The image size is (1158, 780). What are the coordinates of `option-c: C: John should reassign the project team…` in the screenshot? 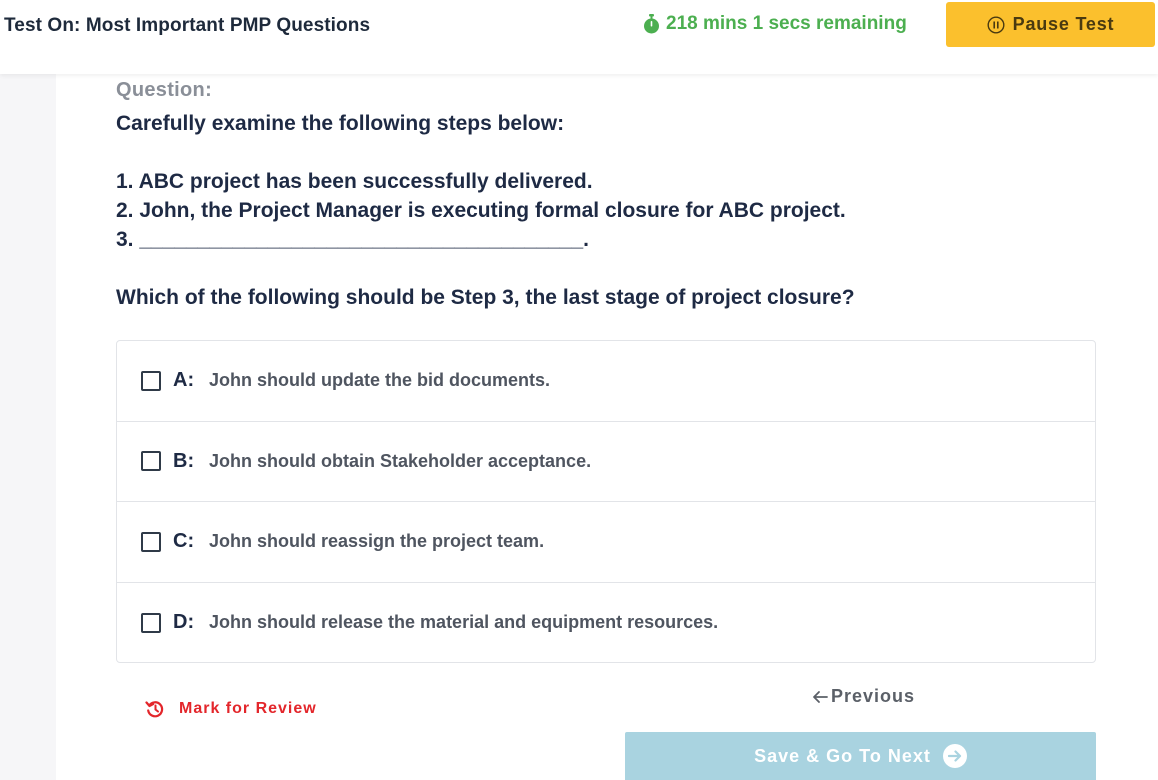 It's located at (606, 542).